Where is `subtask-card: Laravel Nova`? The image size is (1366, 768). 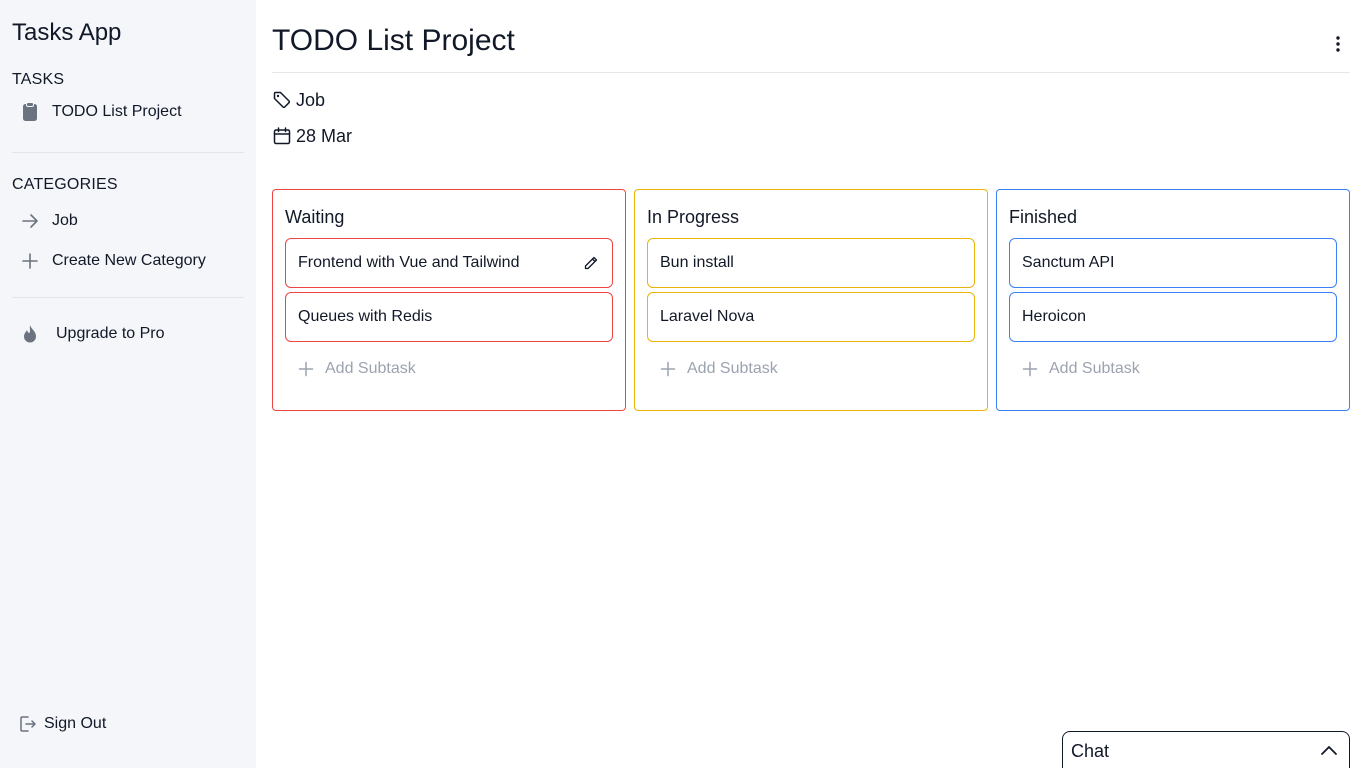 subtask-card: Laravel Nova is located at coordinates (811, 317).